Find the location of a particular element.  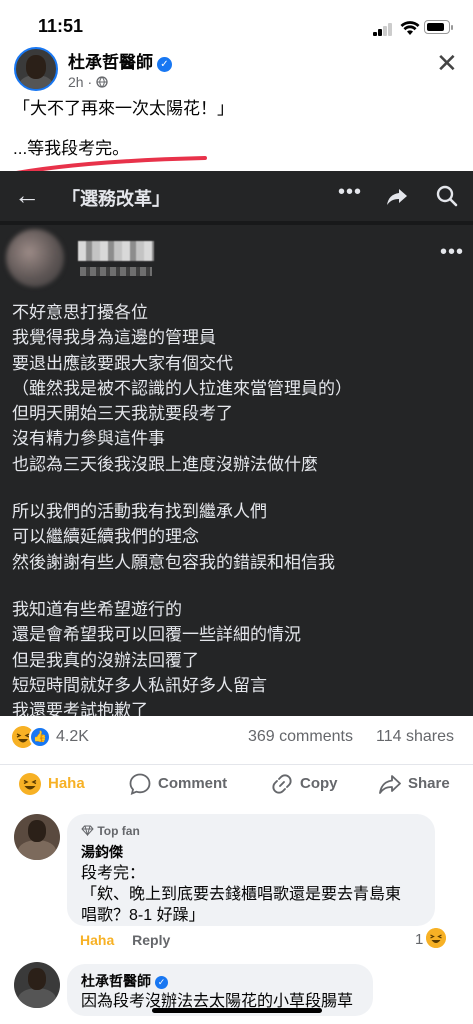

body-line: 不好意思打擾各位 is located at coordinates (80, 312).